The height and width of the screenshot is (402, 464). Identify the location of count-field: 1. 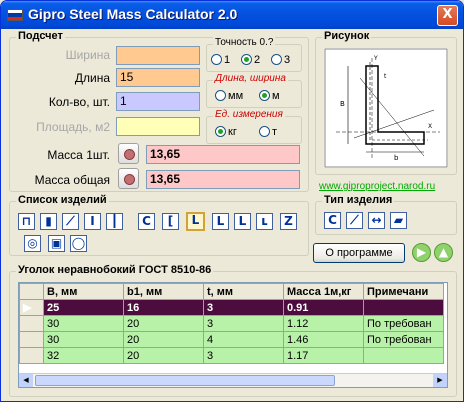
(158, 101).